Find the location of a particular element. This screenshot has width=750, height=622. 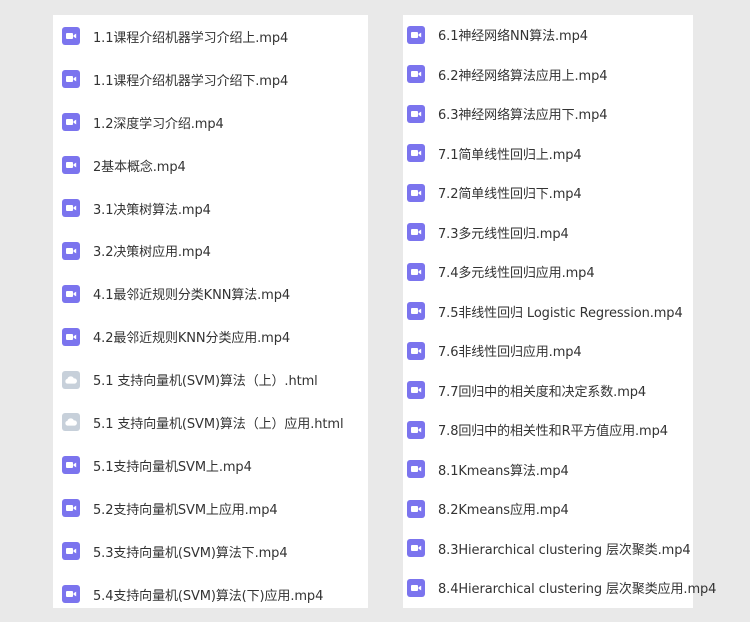

file-item: 5.1 支持向量机(SVM)算法（上）应用.html is located at coordinates (210, 422).